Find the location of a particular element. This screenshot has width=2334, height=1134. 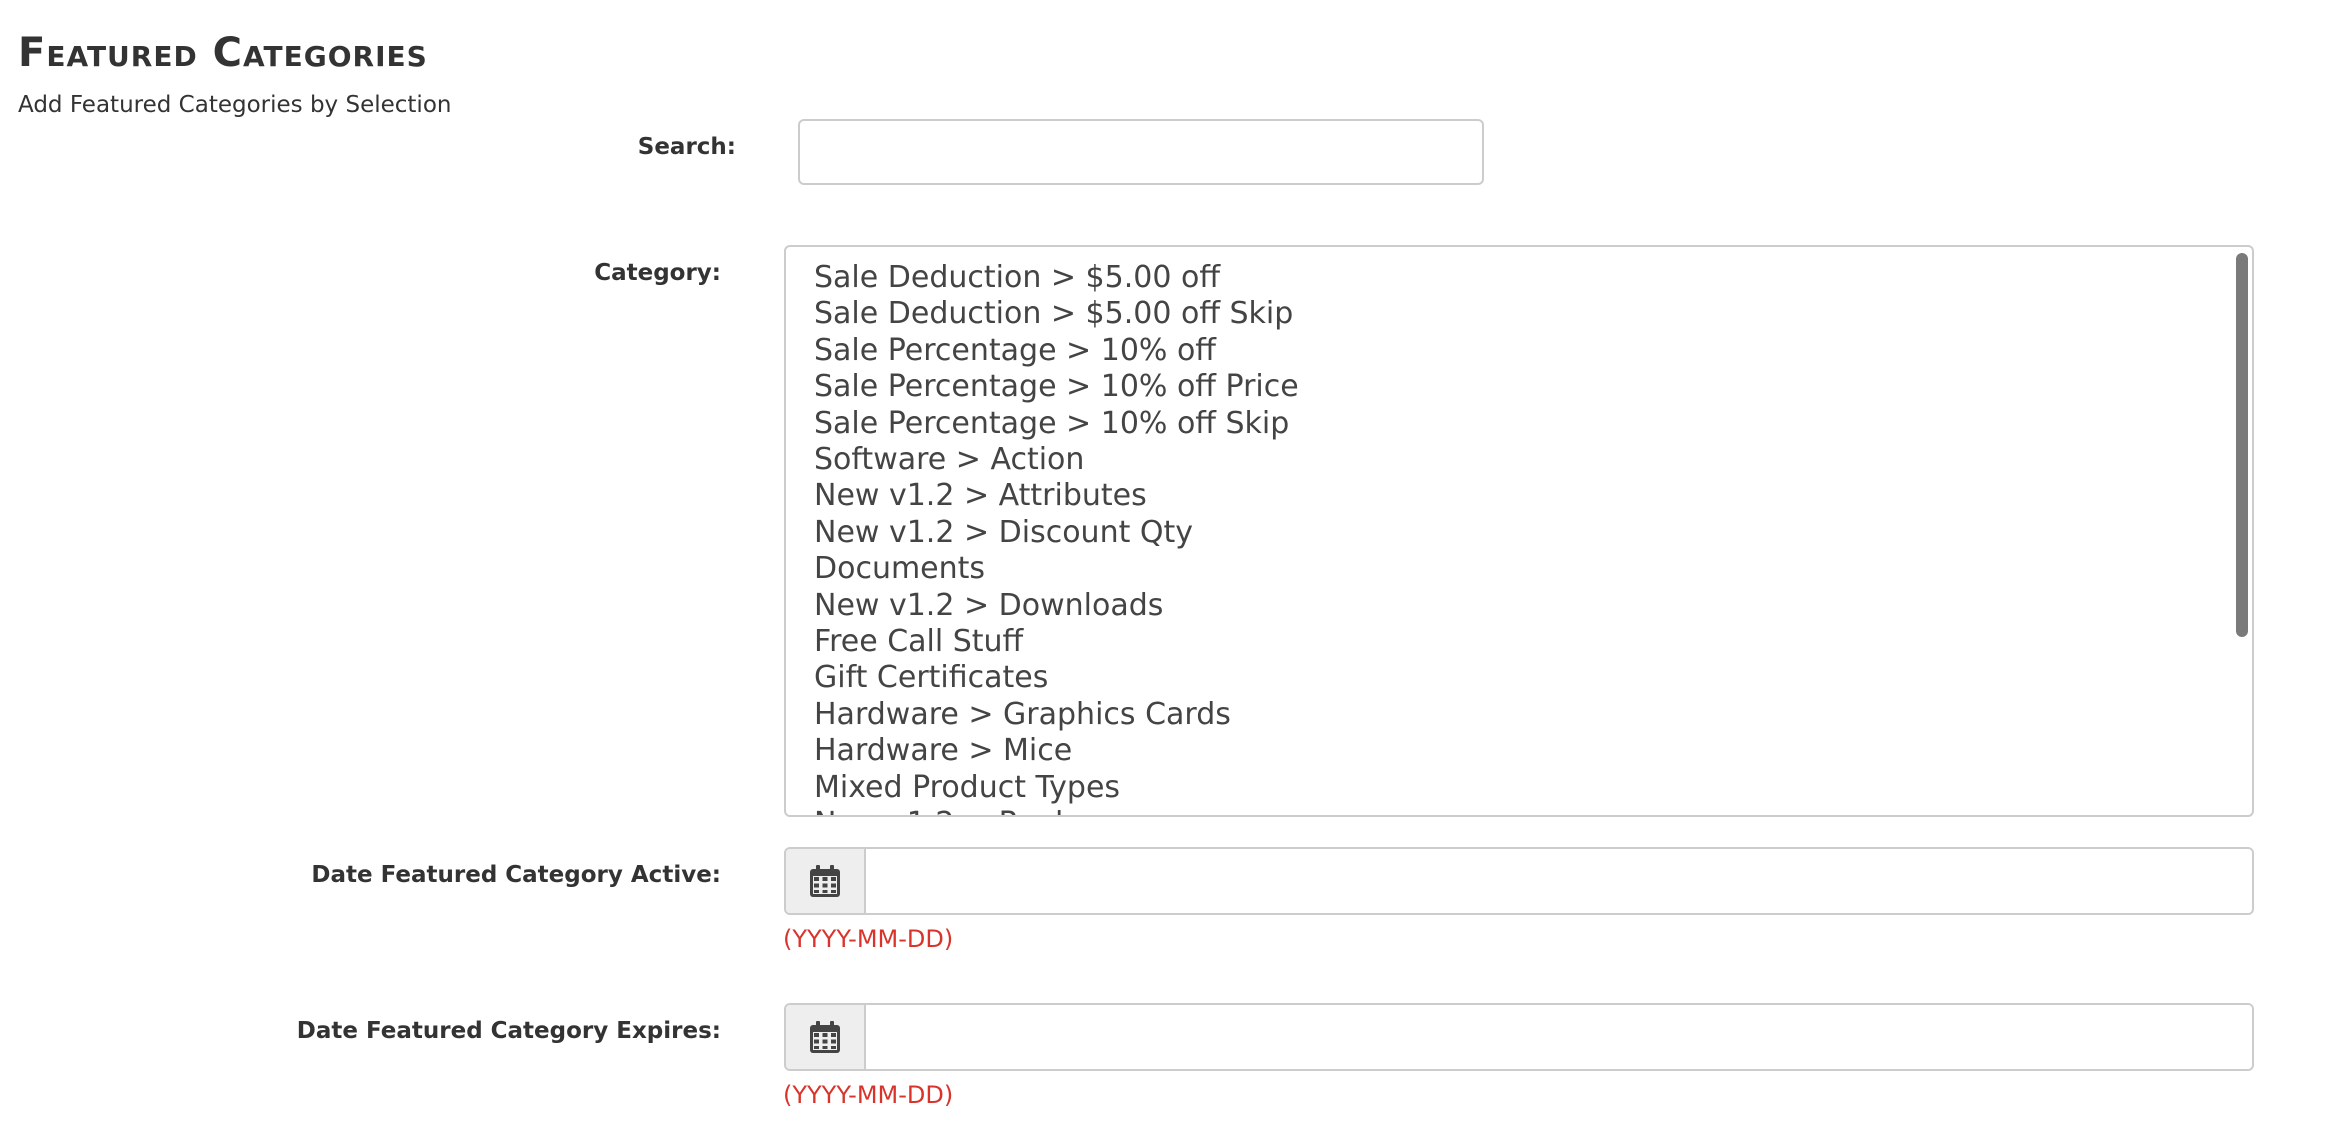

category-option: New v1.2 > Discount Qty is located at coordinates (1518, 533).